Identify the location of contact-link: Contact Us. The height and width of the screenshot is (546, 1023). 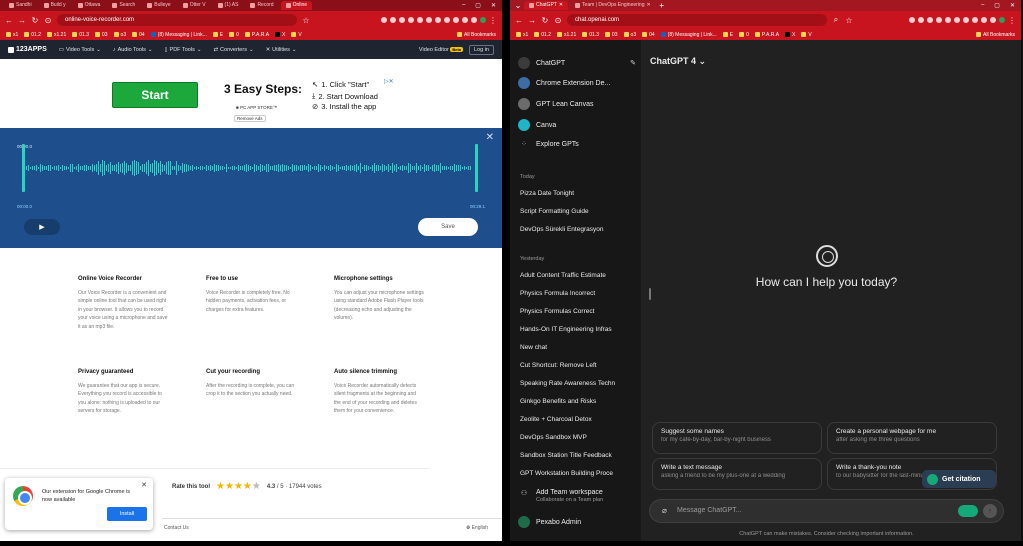
(176, 528).